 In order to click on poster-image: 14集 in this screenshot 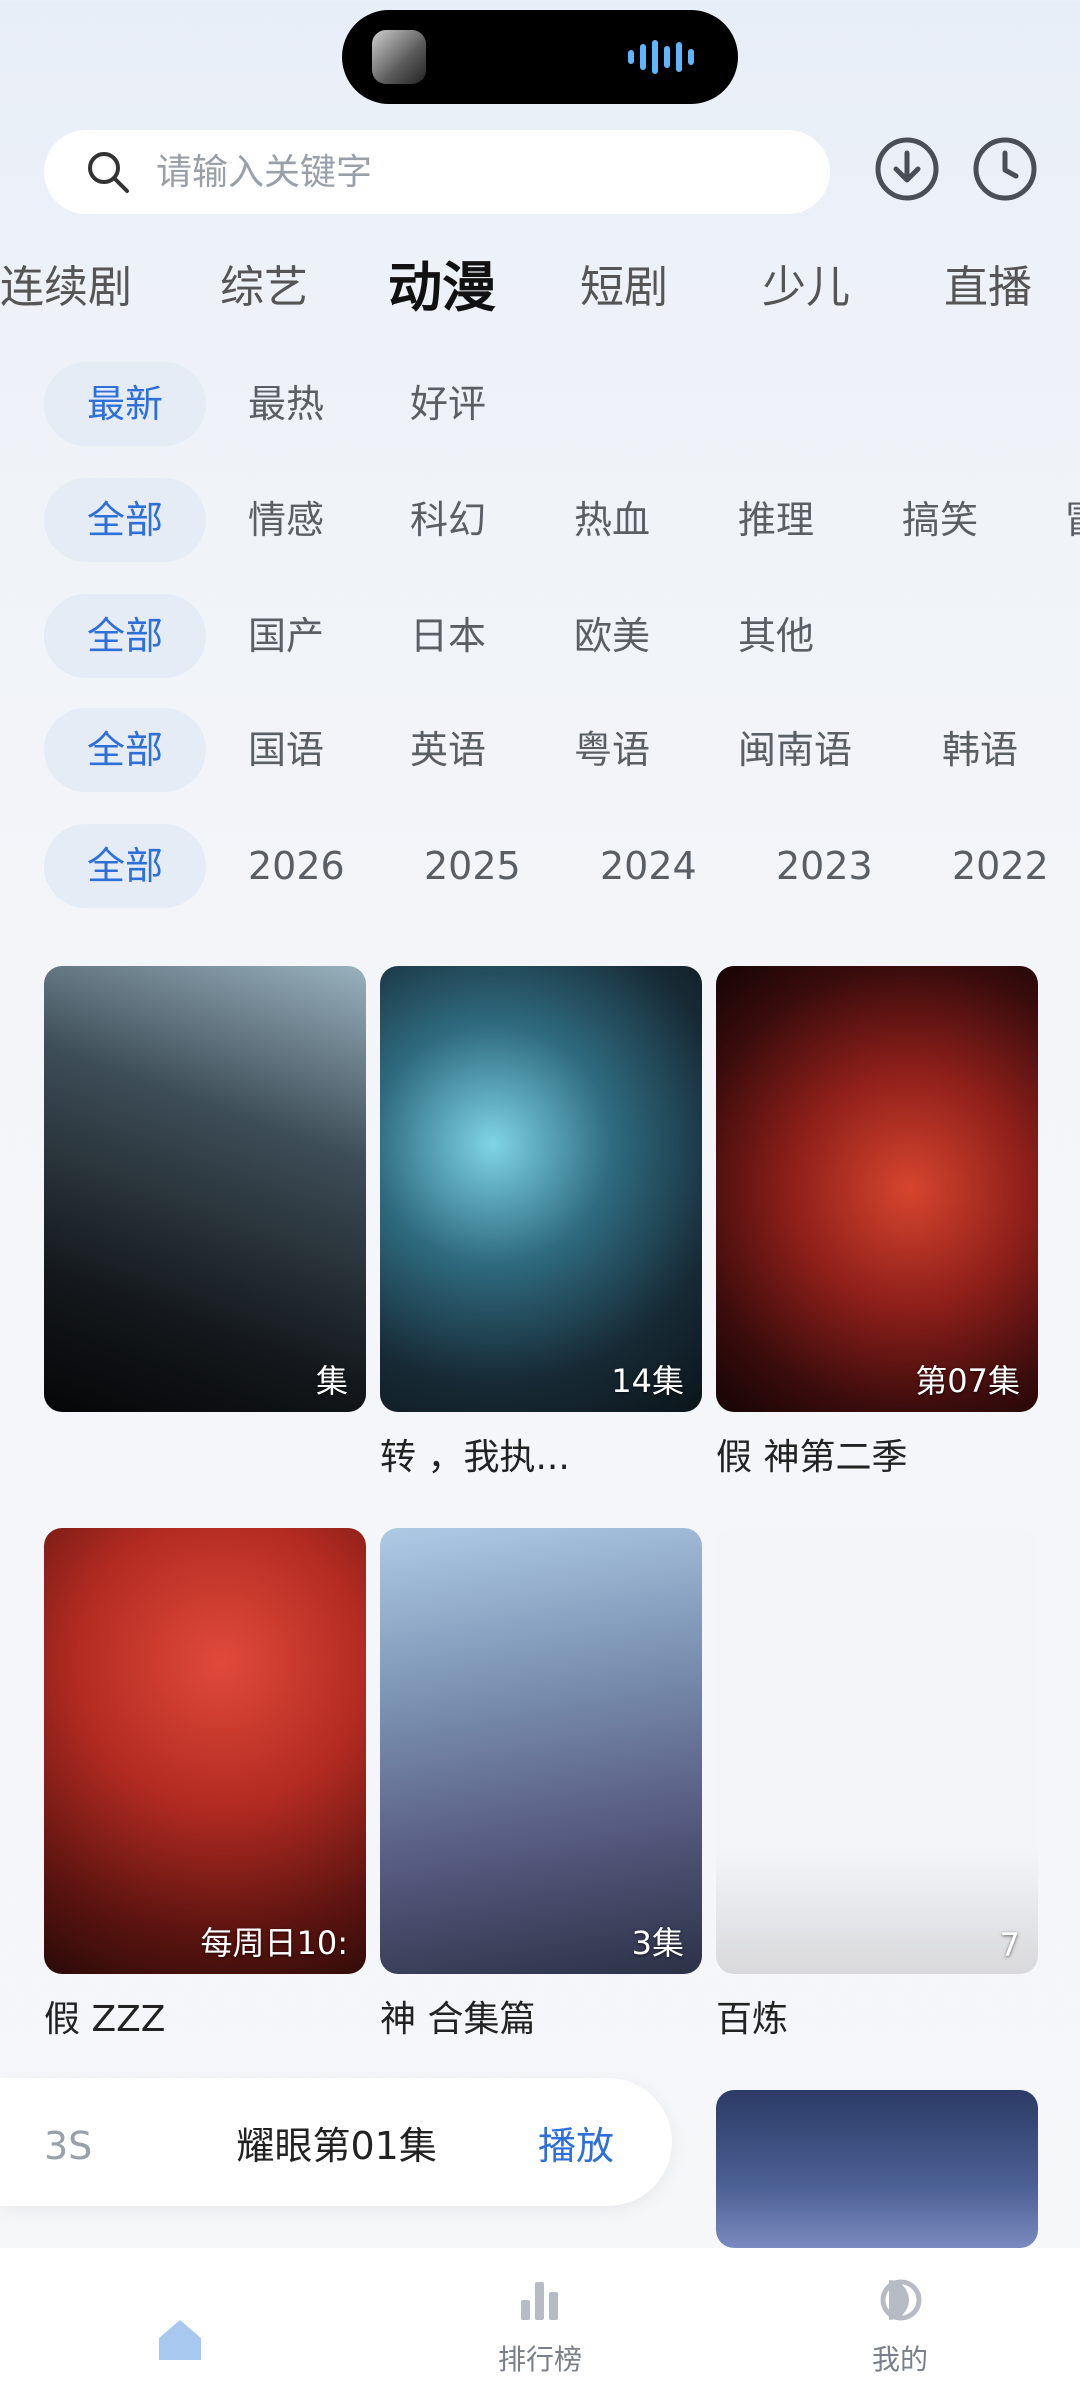, I will do `click(541, 1189)`.